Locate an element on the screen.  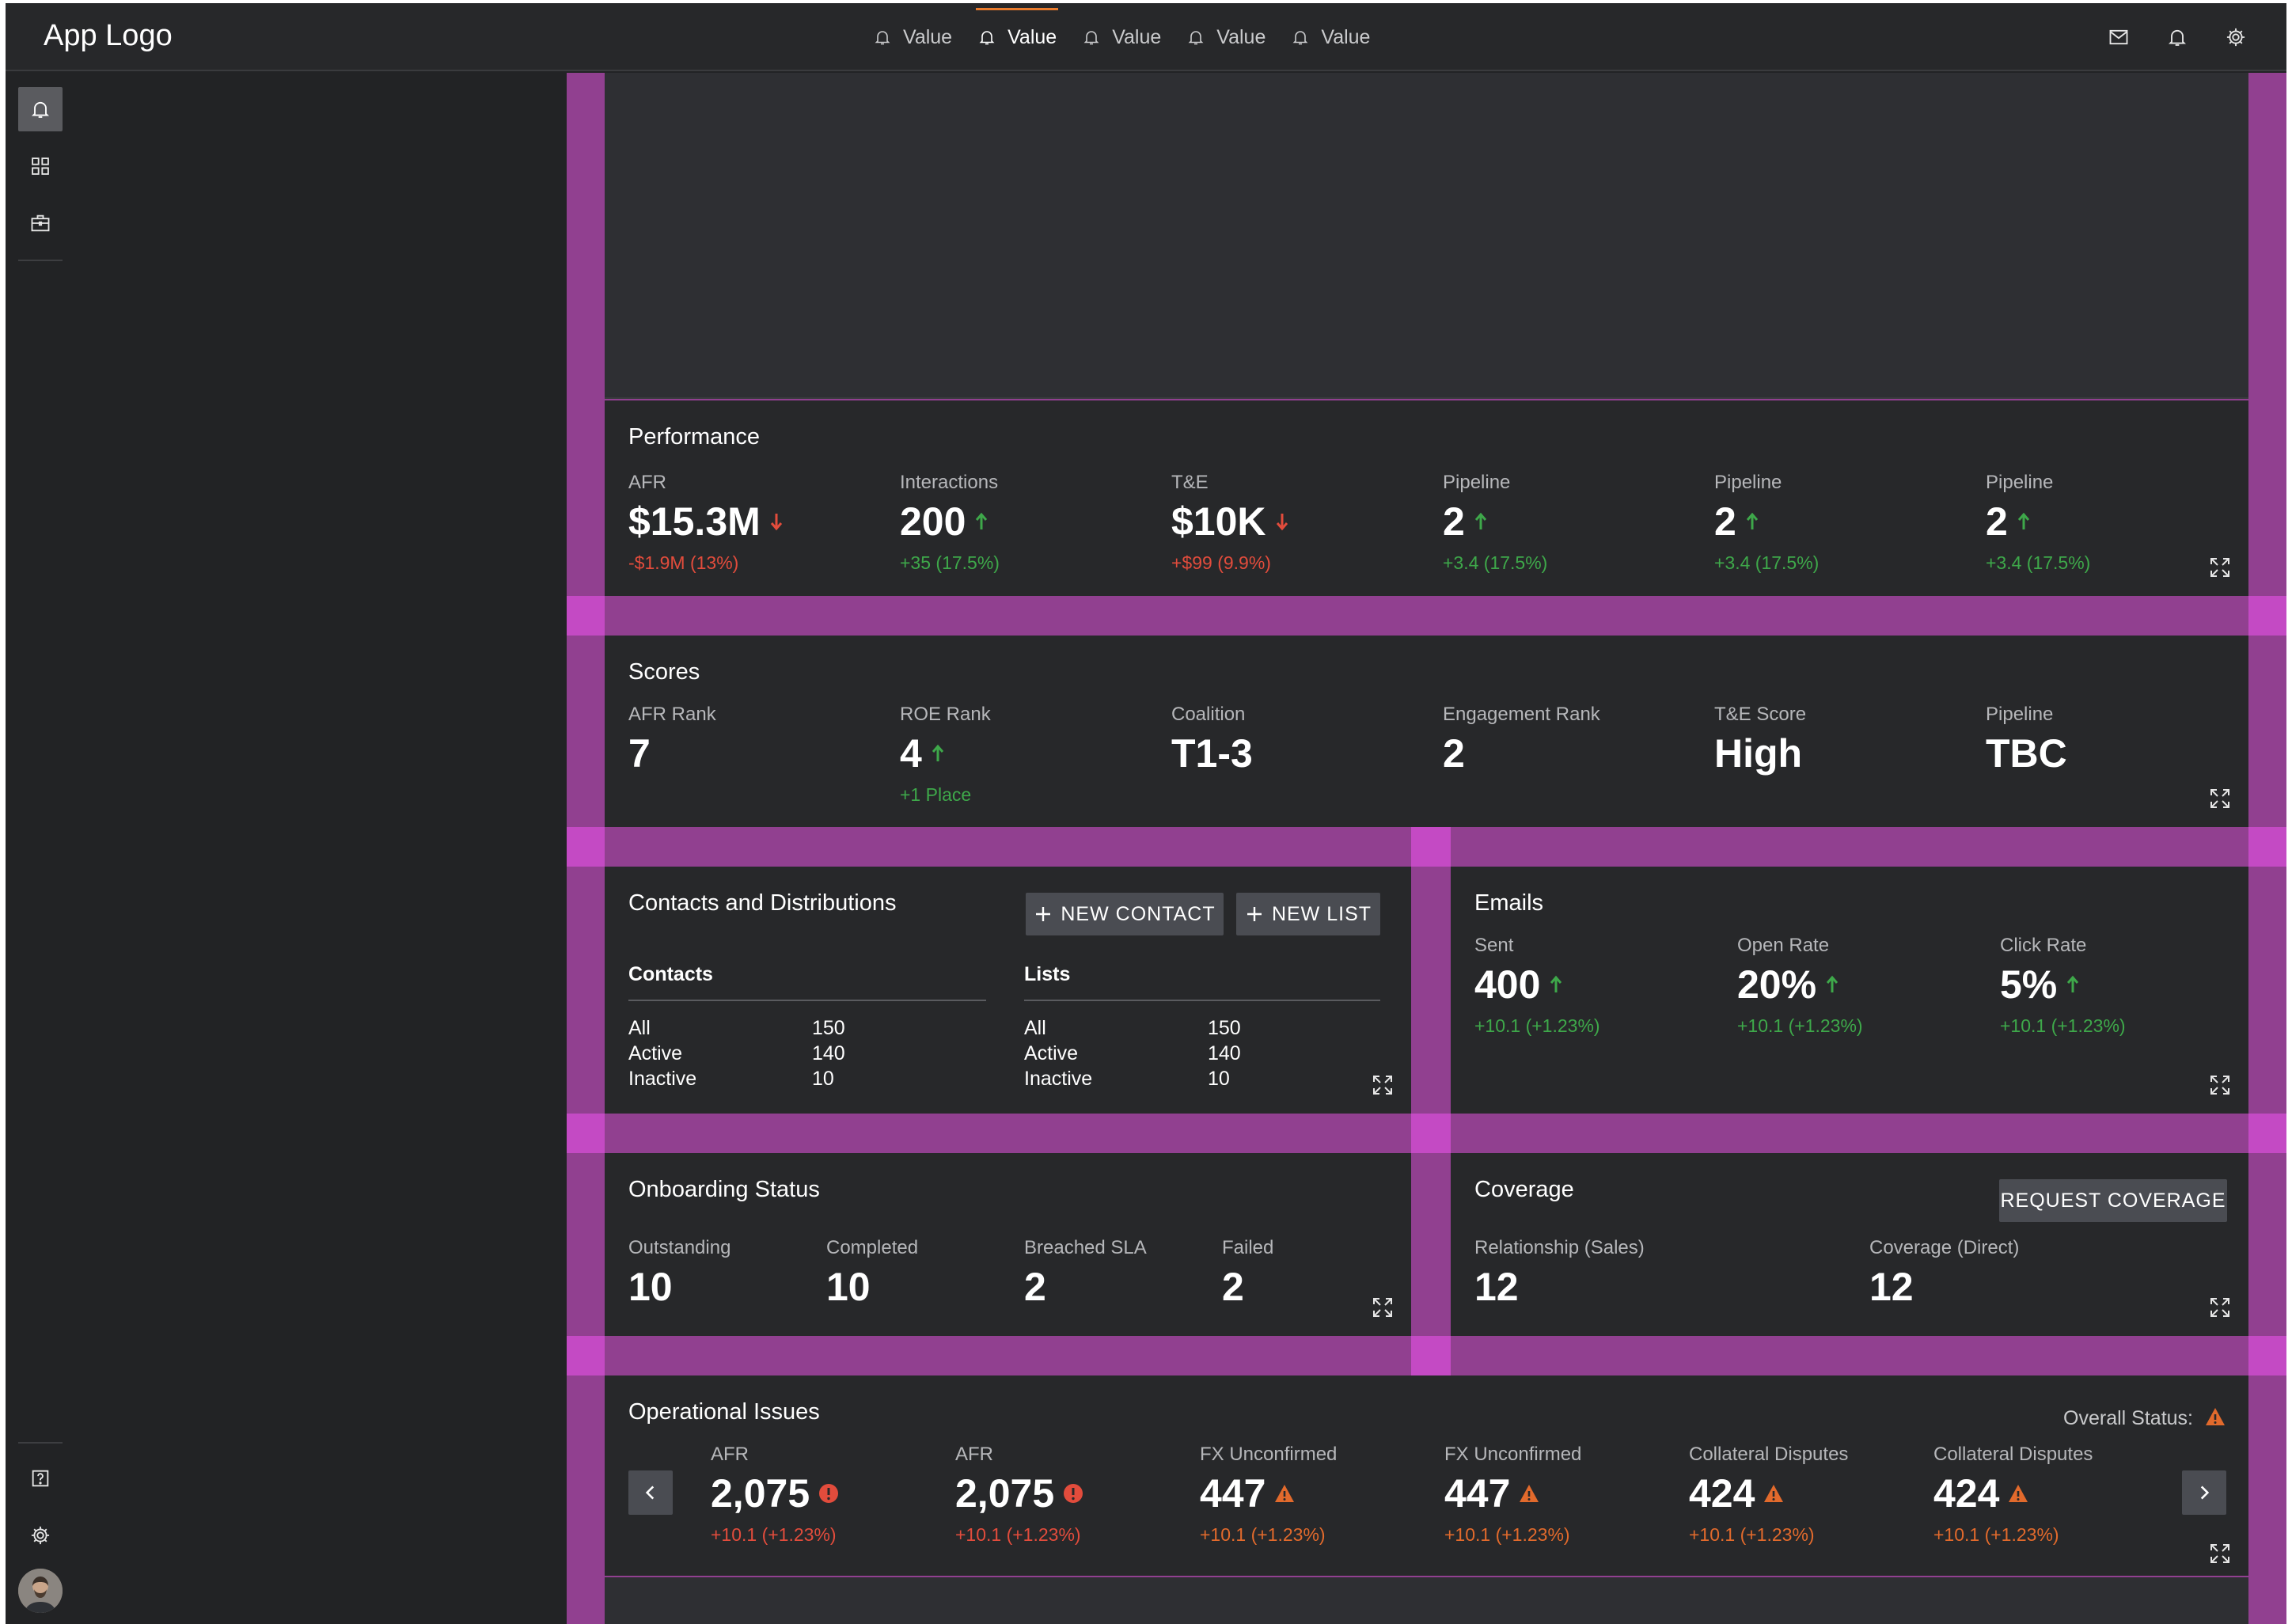
metric-value-row: 4 is located at coordinates (945, 753).